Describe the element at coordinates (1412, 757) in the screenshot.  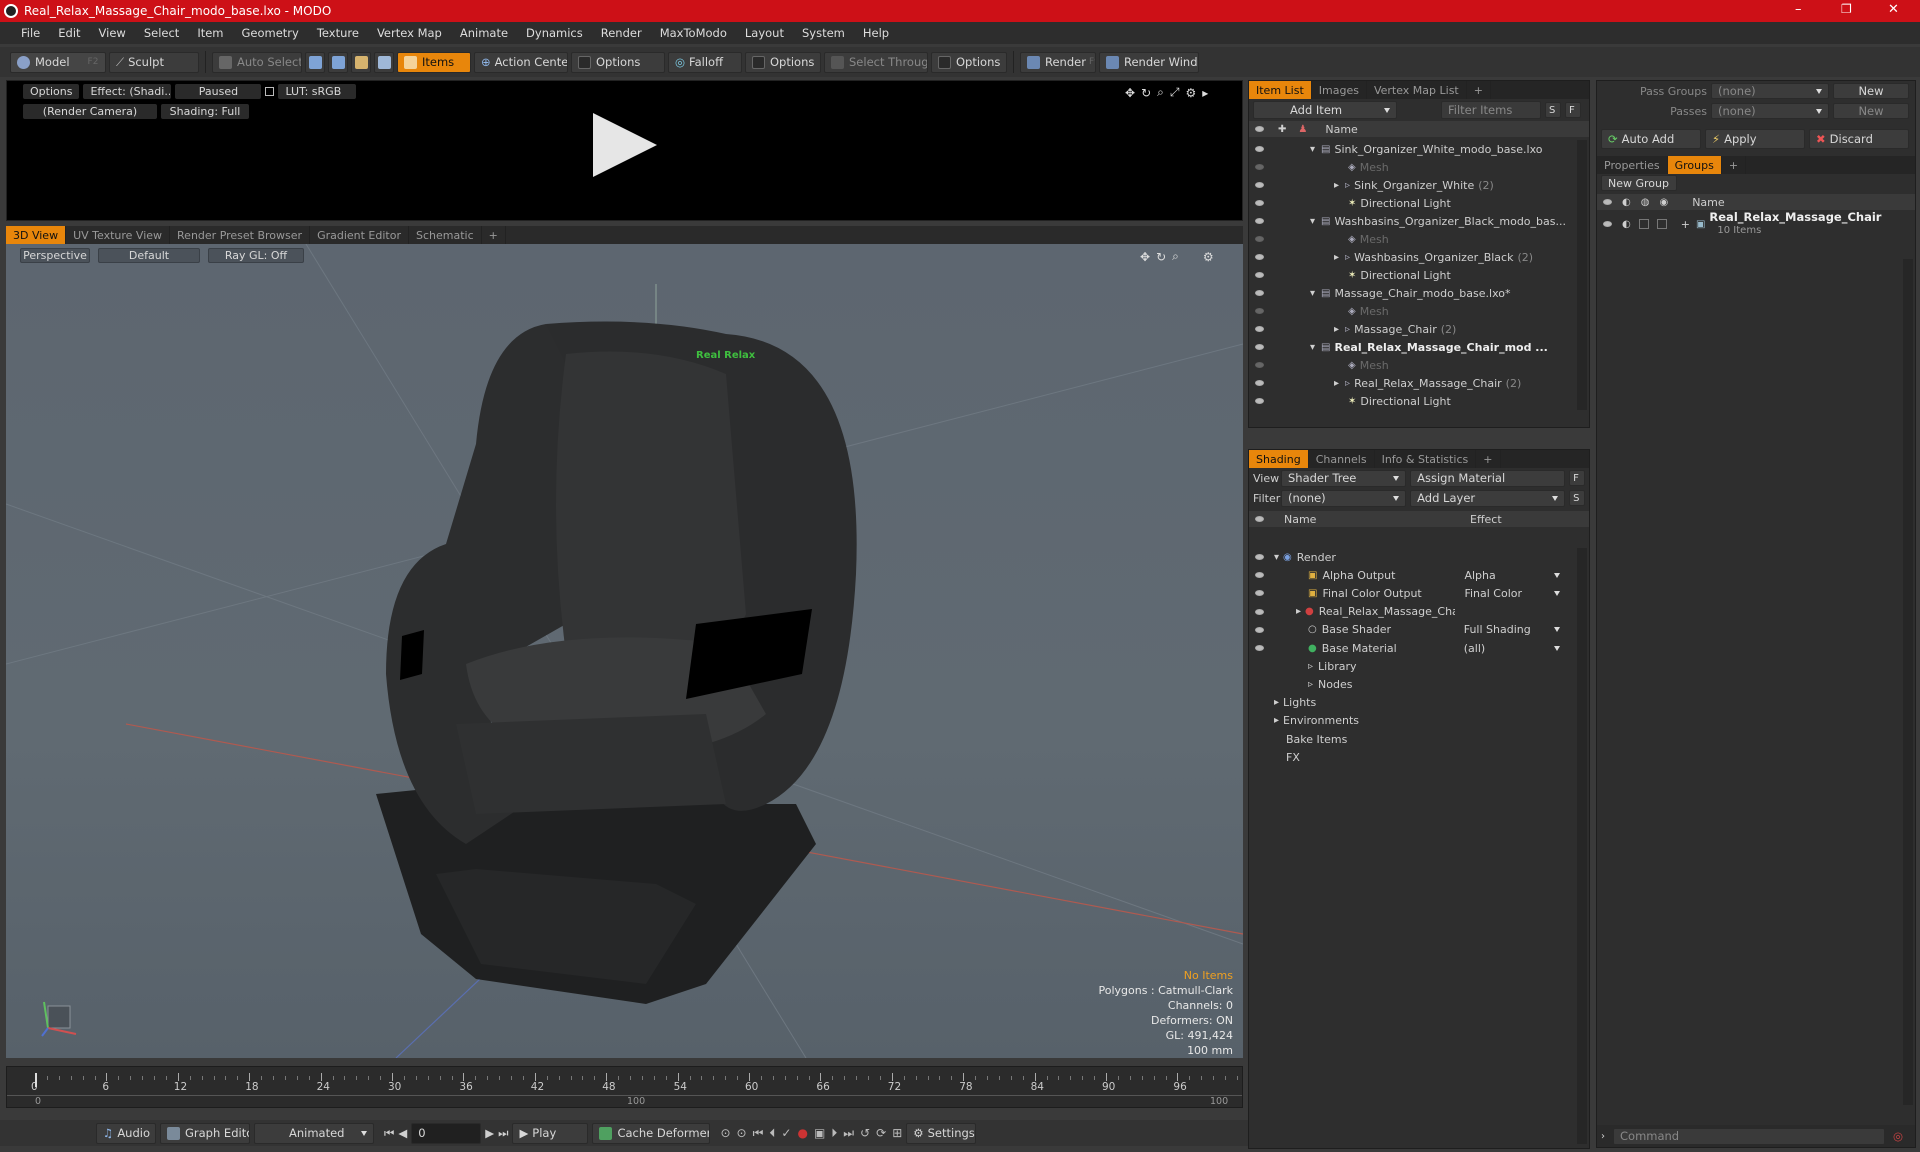
I see `shader-tree-row: FX` at that location.